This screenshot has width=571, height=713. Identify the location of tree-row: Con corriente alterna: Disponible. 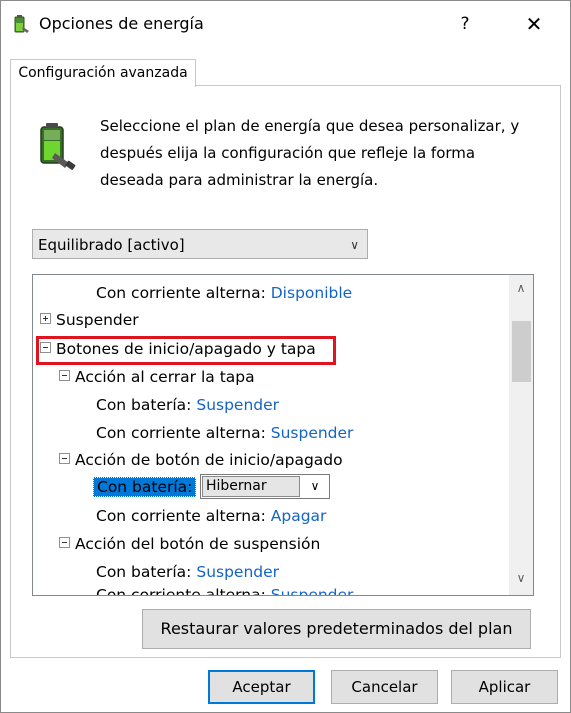
(224, 293).